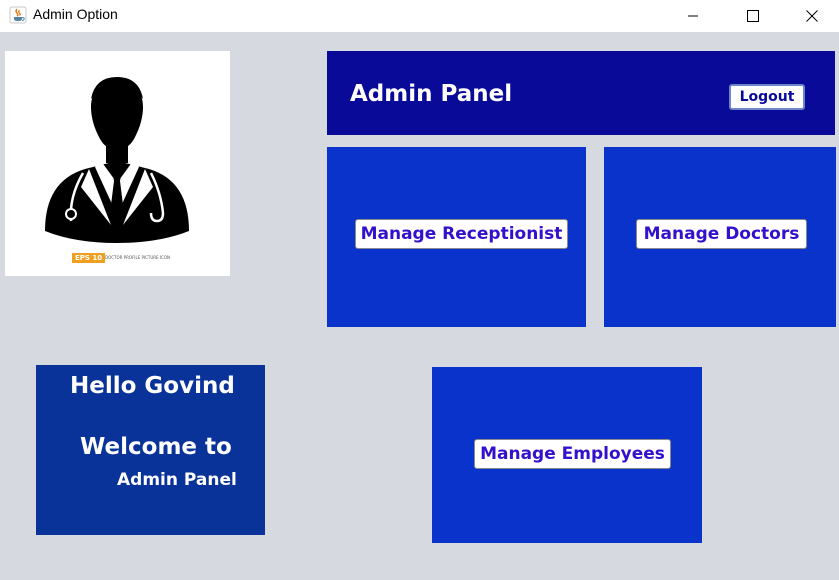 The height and width of the screenshot is (580, 839). Describe the element at coordinates (572, 454) in the screenshot. I see `manage-employees-button: Manage Employees` at that location.